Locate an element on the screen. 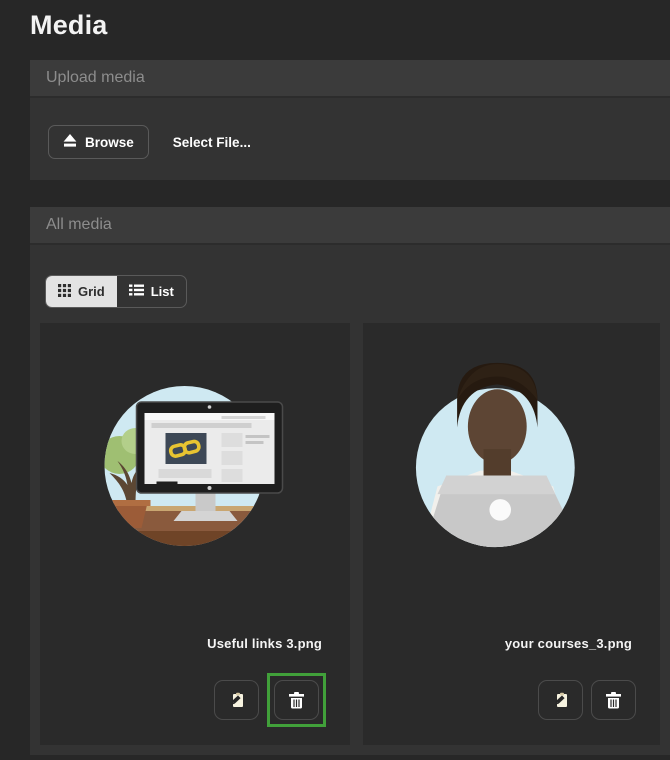  media-filename: Useful links 3.png is located at coordinates (264, 643).